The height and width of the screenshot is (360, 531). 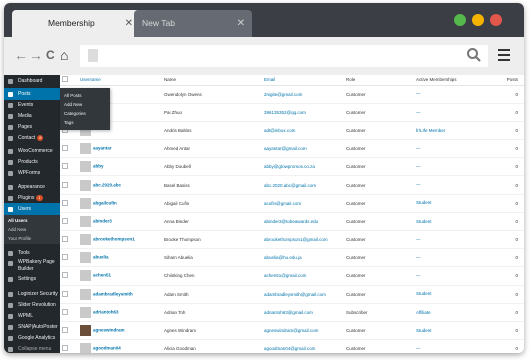 I want to click on avatar, so click(x=85, y=221).